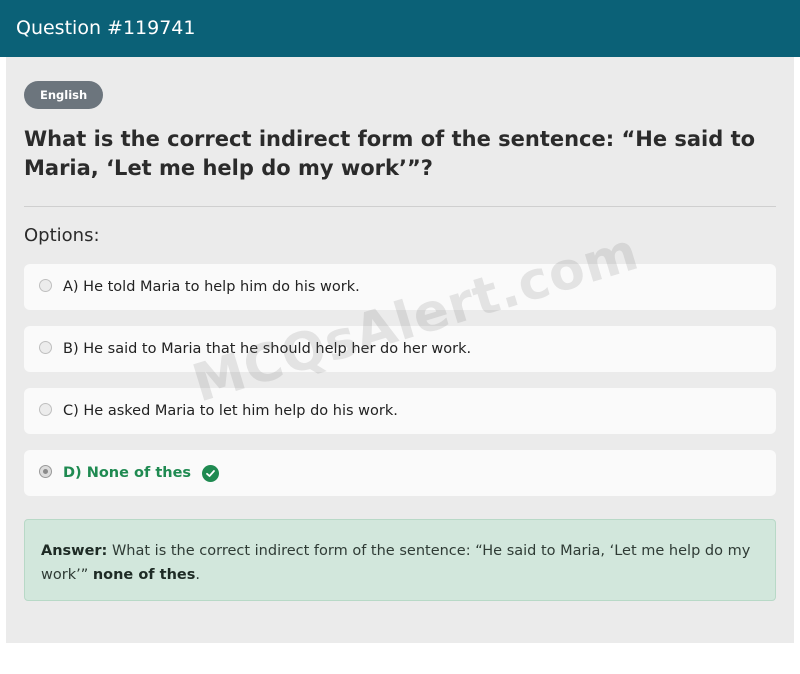 The height and width of the screenshot is (674, 800). What do you see at coordinates (45, 471) in the screenshot?
I see `radio-button-selected` at bounding box center [45, 471].